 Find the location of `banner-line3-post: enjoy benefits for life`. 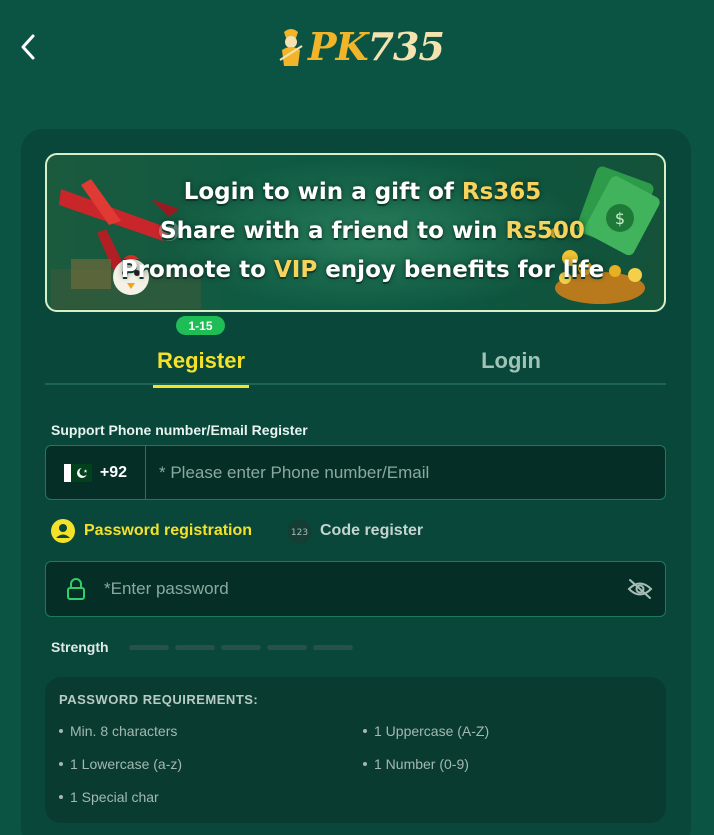

banner-line3-post: enjoy benefits for life is located at coordinates (461, 270).